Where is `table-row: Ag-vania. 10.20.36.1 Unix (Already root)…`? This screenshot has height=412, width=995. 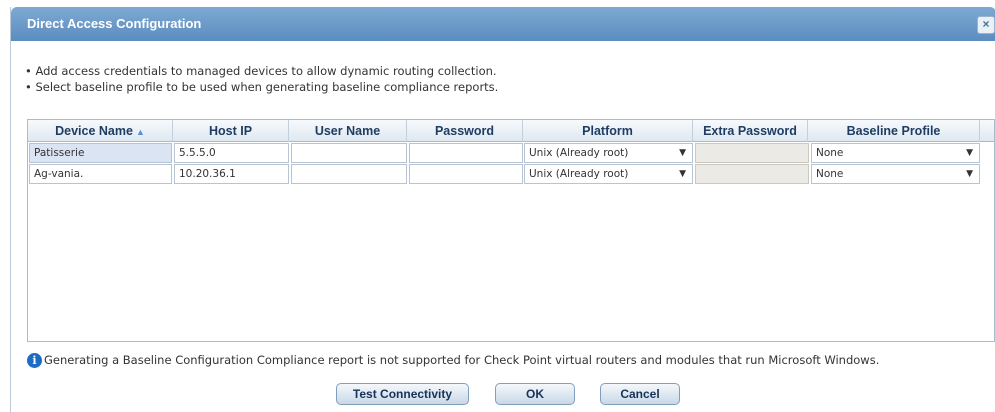
table-row: Ag-vania. 10.20.36.1 Unix (Already root)… is located at coordinates (511, 174).